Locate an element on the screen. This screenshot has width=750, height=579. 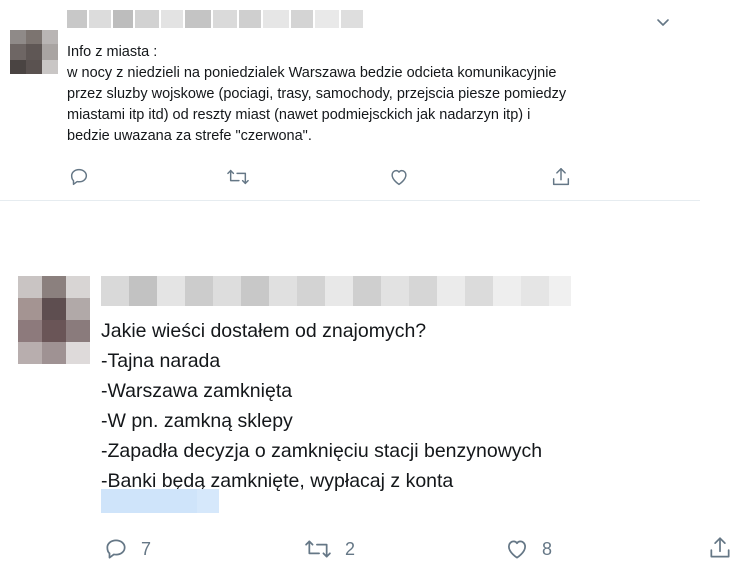
like-button is located at coordinates (399, 177).